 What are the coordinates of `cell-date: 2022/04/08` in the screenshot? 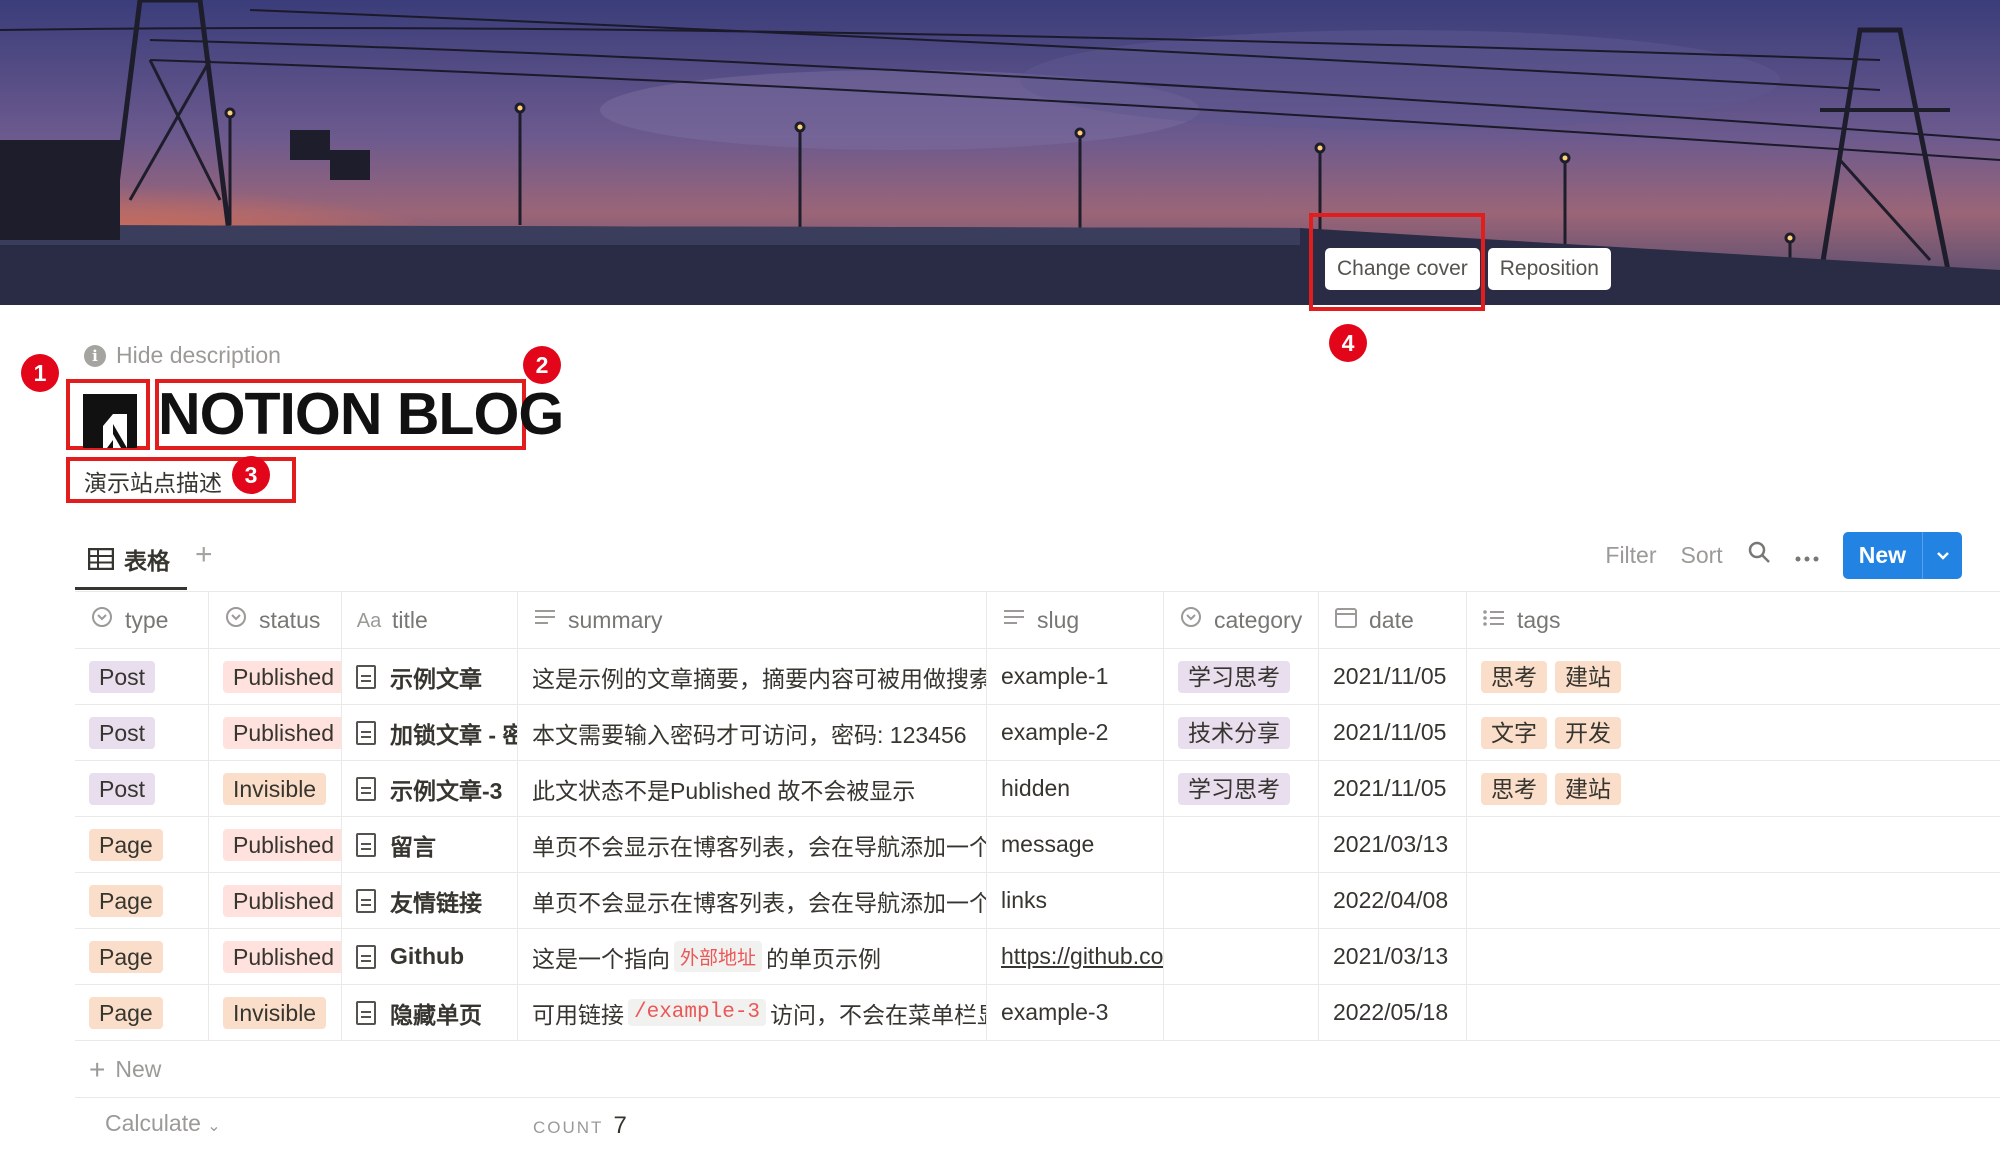 It's located at (1393, 900).